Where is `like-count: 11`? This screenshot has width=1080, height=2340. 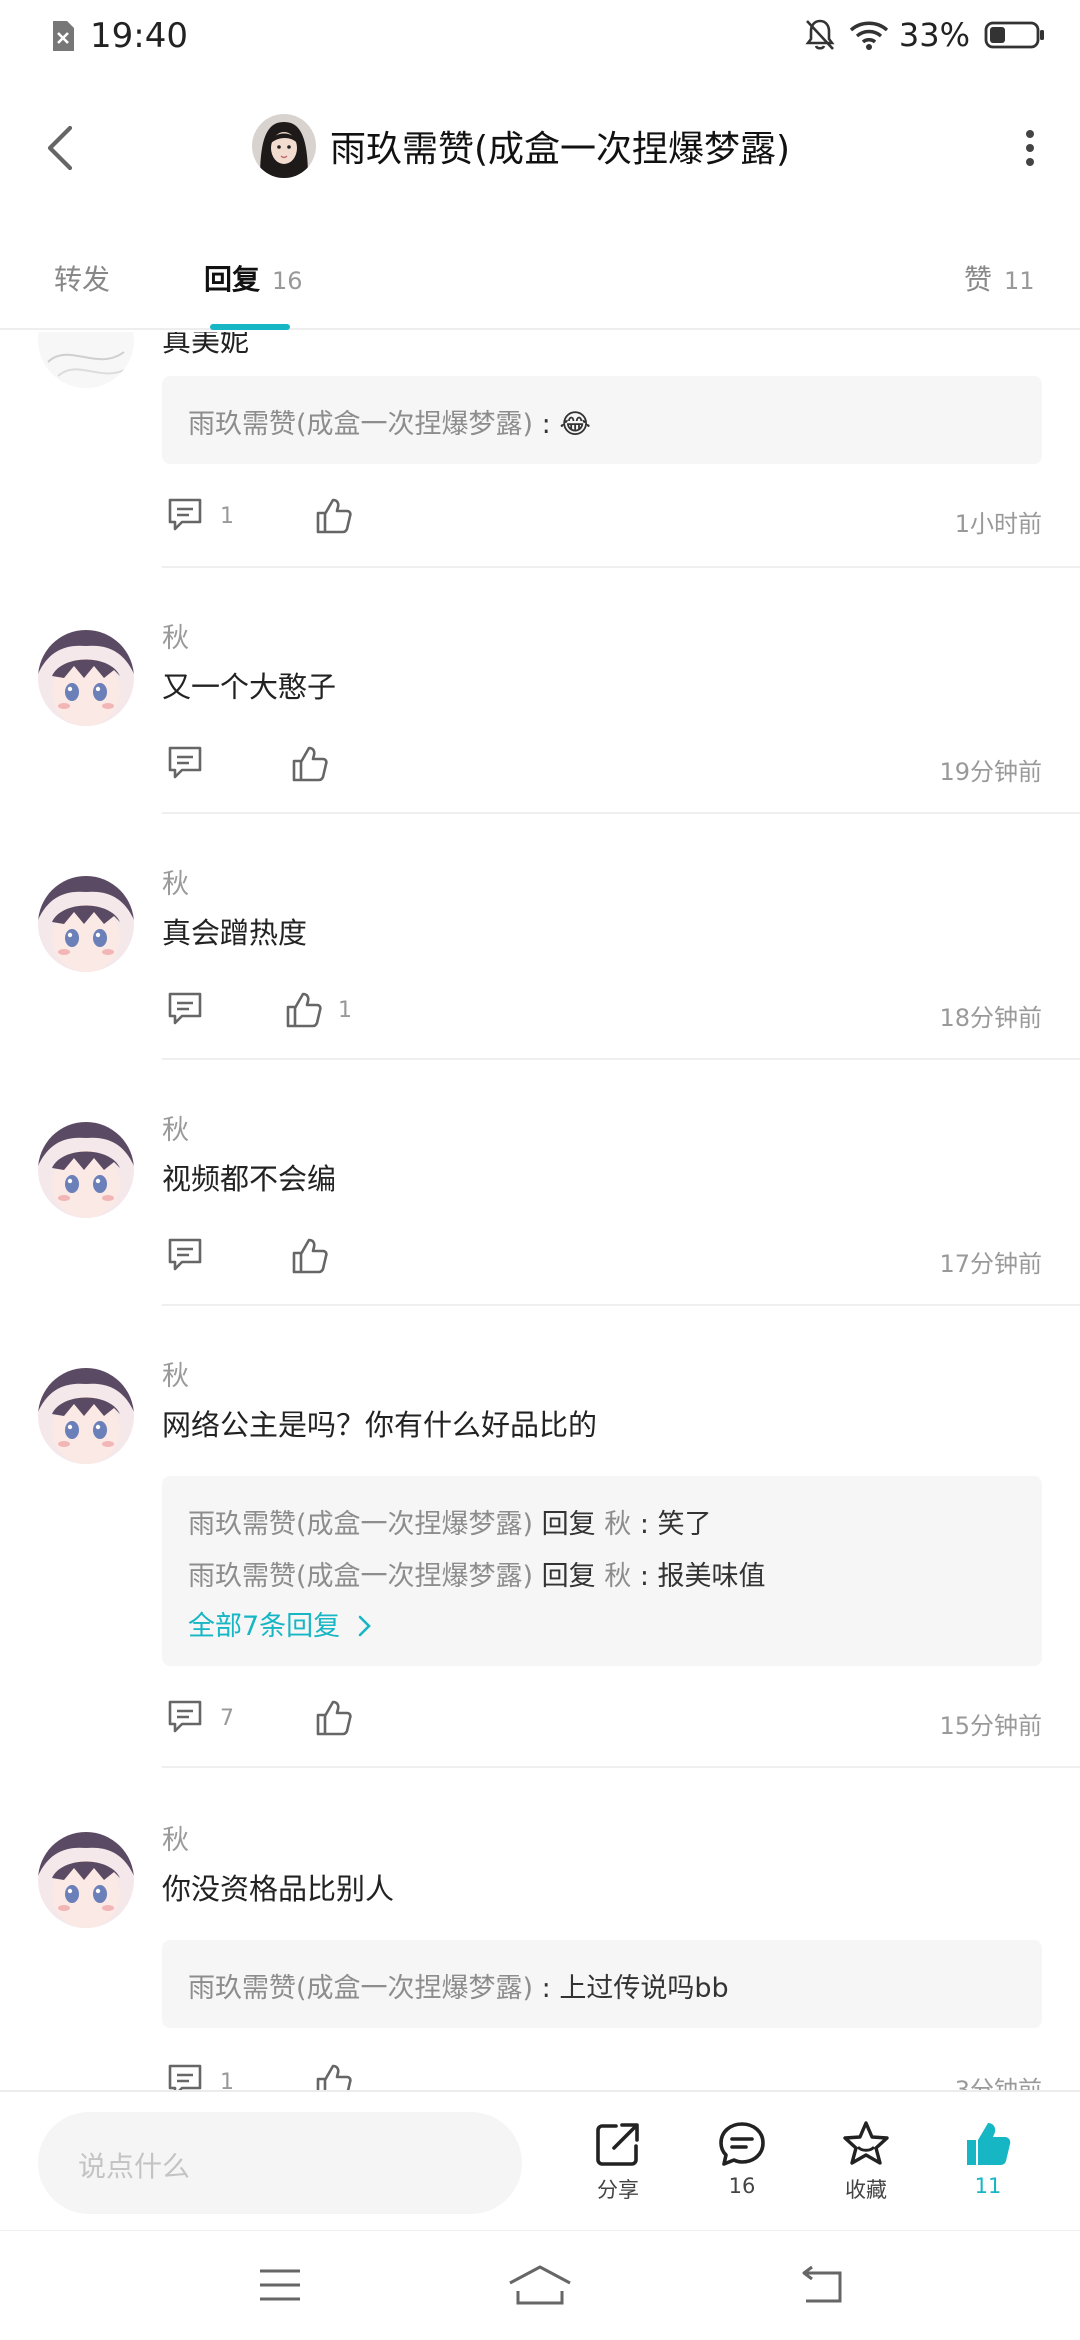
like-count: 11 is located at coordinates (988, 2186).